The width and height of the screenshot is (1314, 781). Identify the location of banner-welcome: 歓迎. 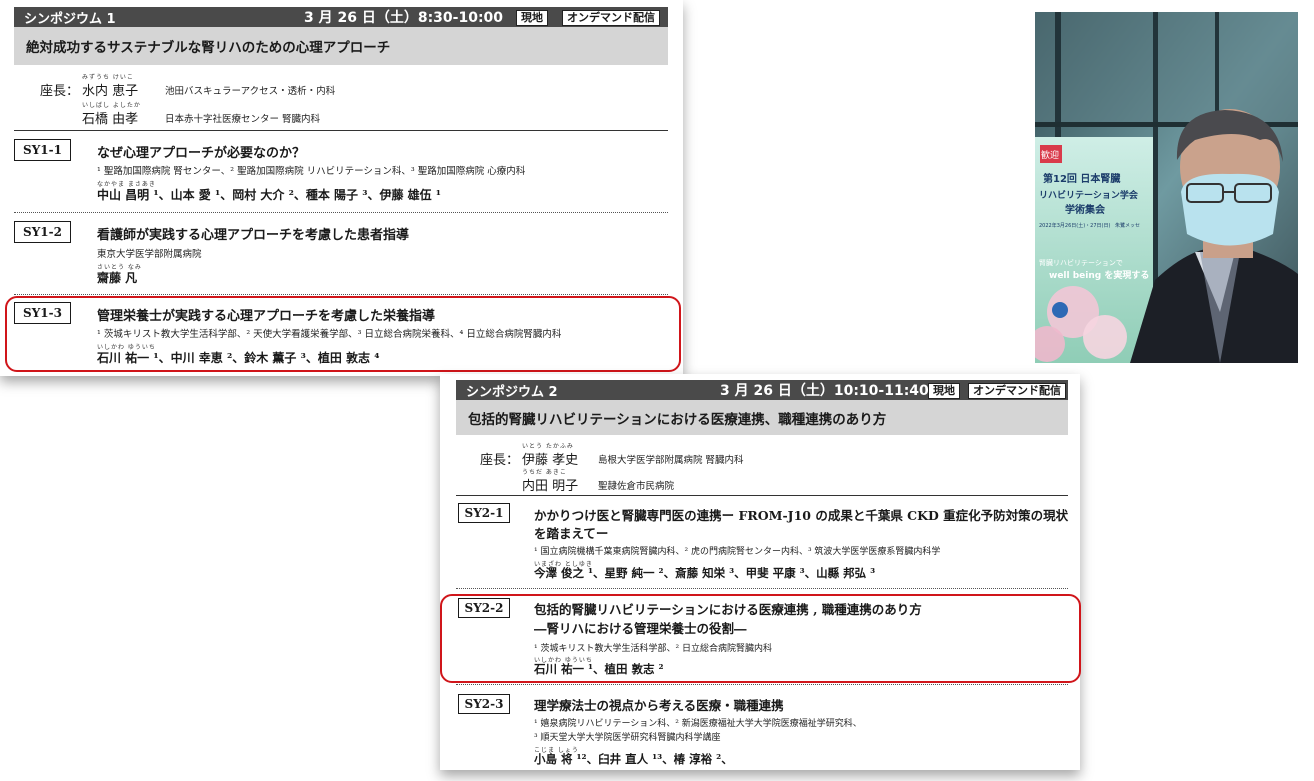
(1050, 155).